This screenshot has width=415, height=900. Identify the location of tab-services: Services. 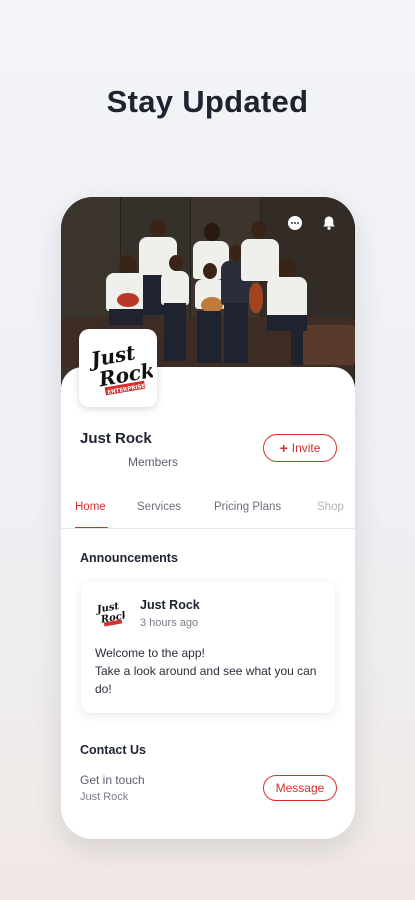
(159, 507).